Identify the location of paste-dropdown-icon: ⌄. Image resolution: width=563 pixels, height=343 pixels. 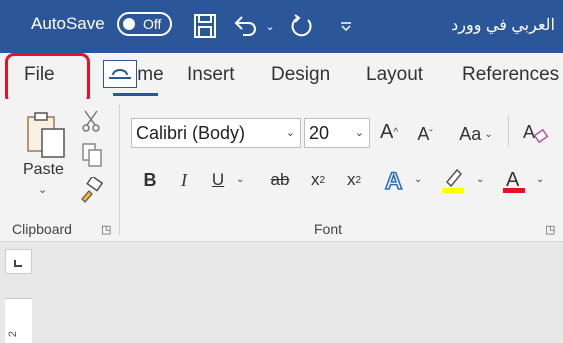
(42, 189).